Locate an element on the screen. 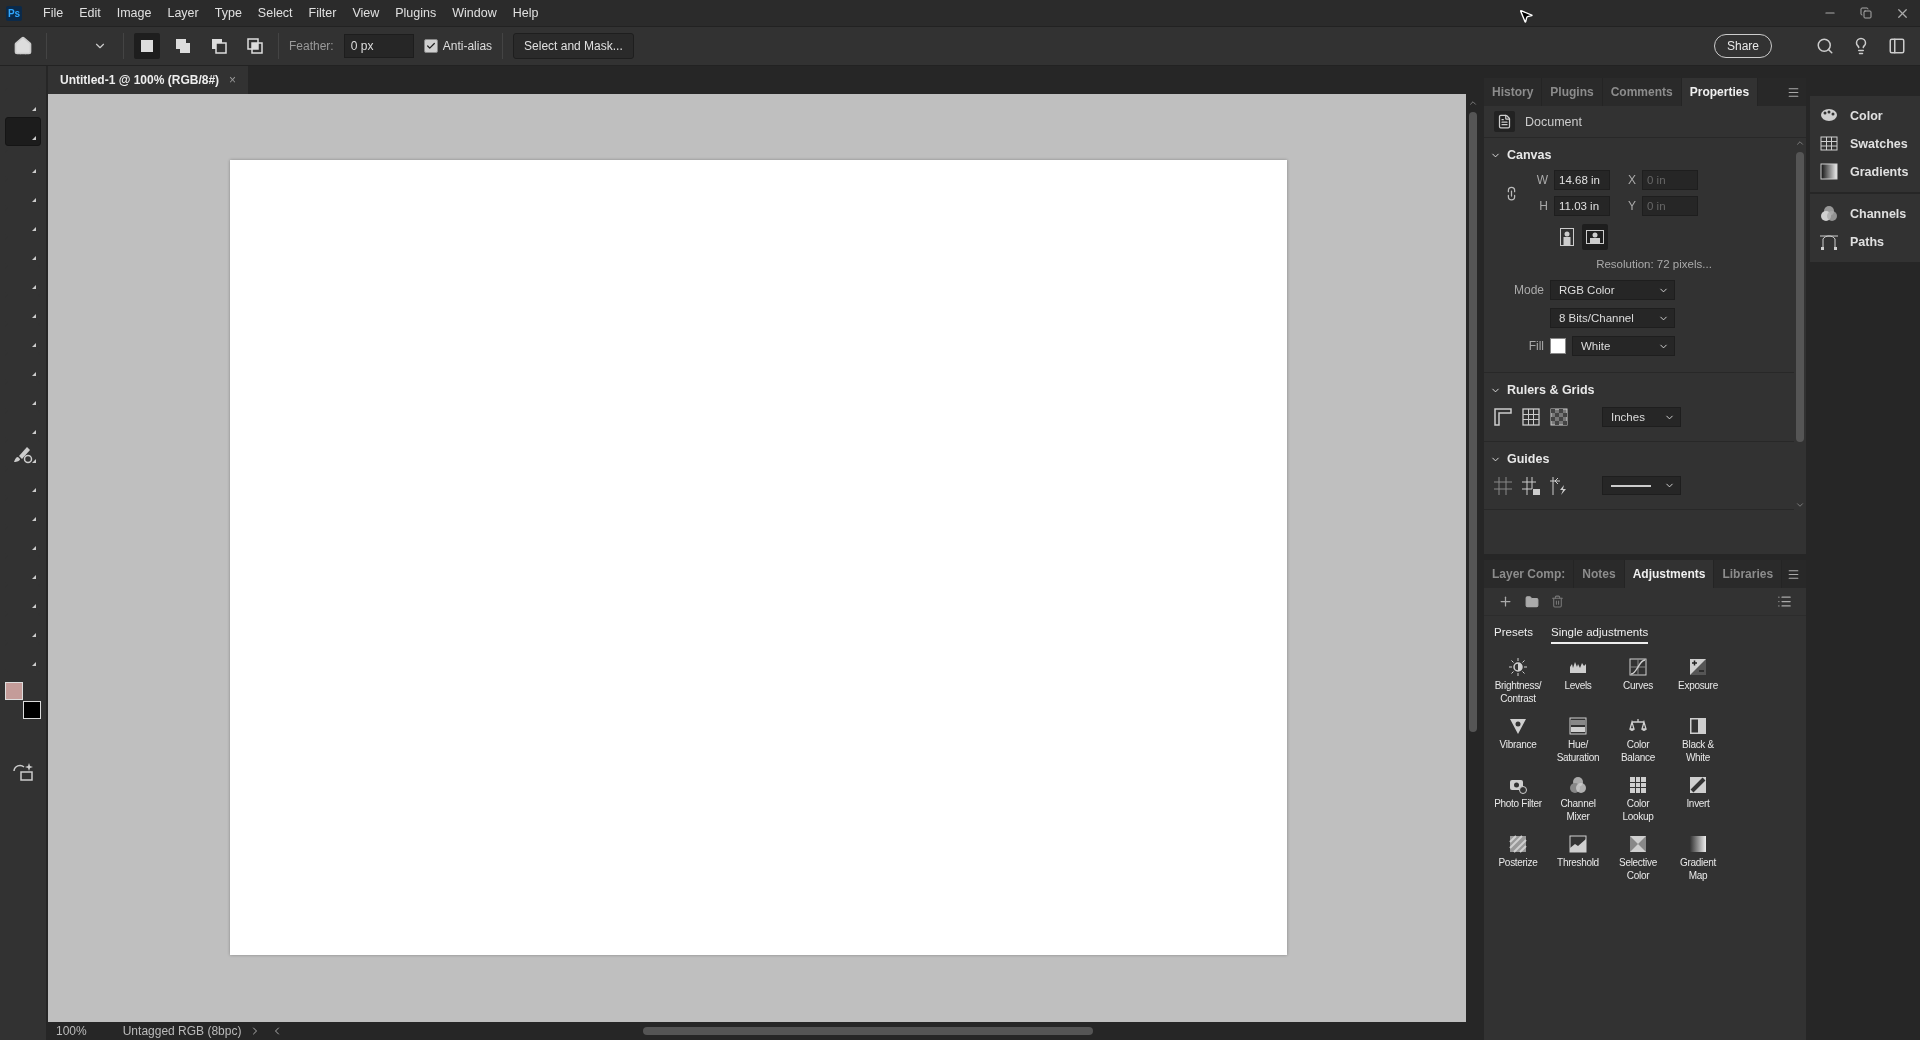  subtab: Single adjustments is located at coordinates (1600, 635).